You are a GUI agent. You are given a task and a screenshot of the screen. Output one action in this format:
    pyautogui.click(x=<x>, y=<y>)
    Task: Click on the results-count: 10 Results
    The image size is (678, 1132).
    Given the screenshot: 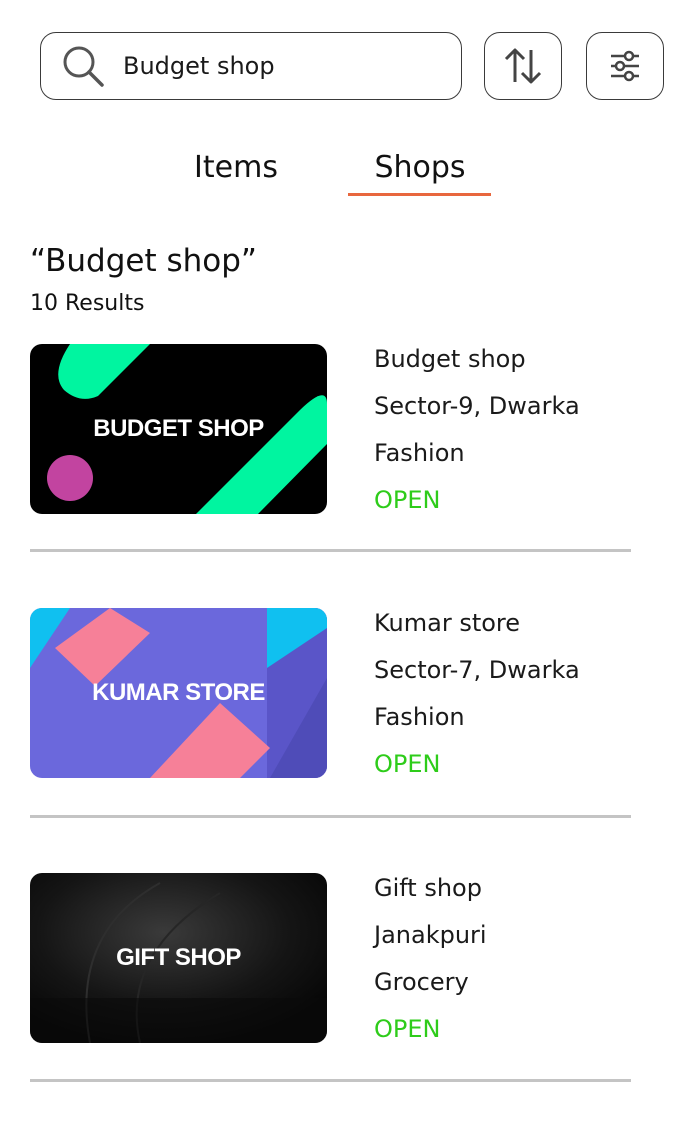 What is the action you would take?
    pyautogui.click(x=87, y=303)
    